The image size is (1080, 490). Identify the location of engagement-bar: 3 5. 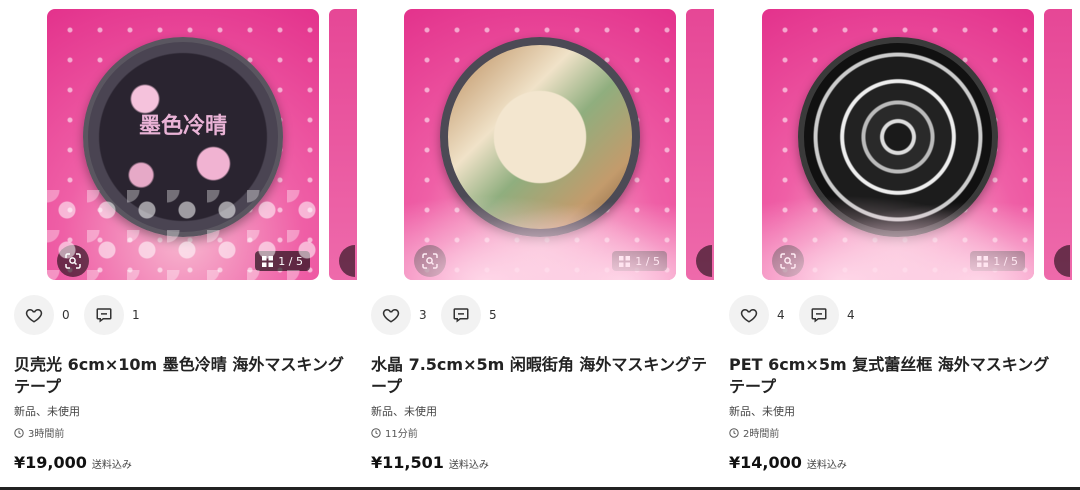
(441, 315).